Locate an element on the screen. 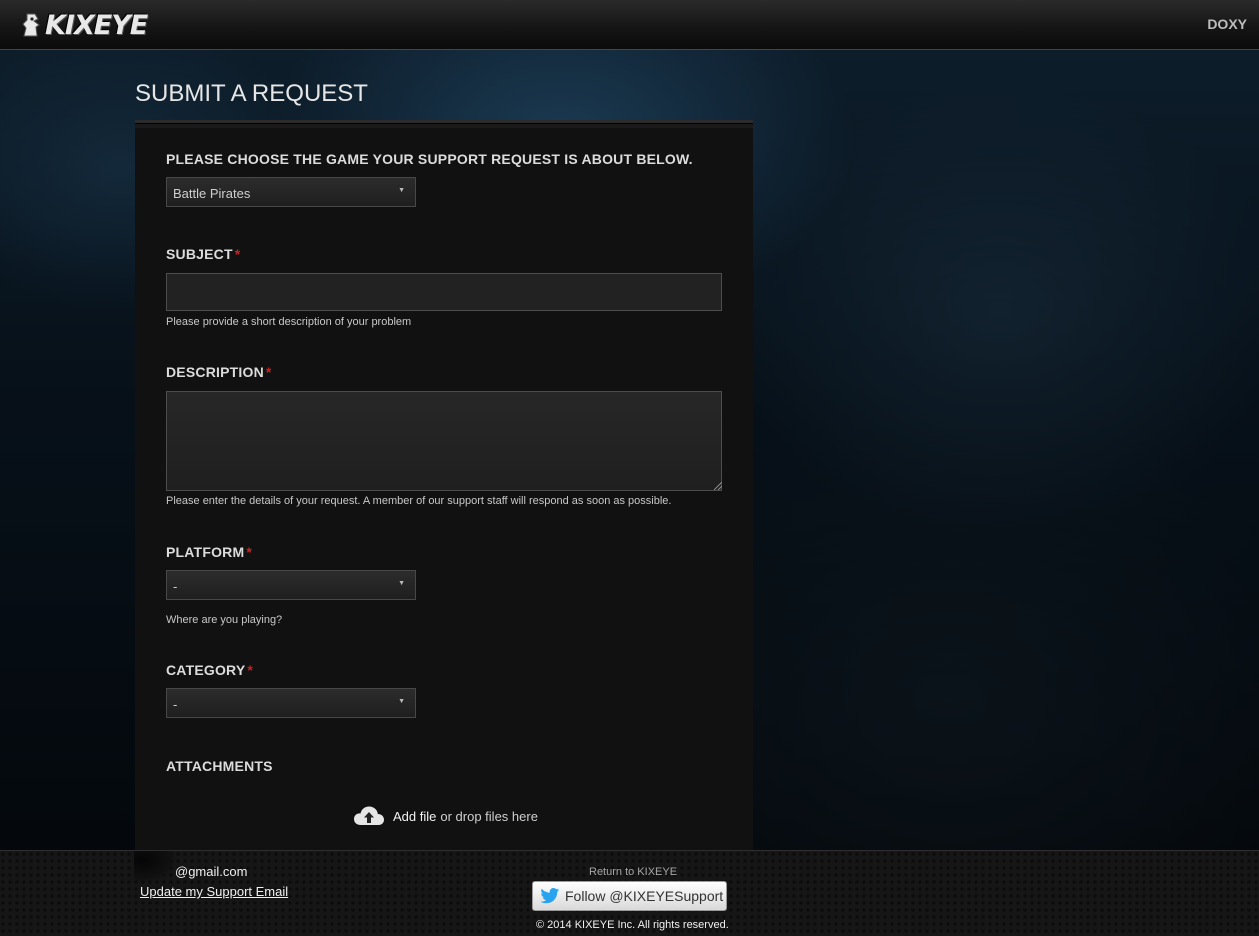  category-label: CATEGORY * is located at coordinates (210, 670).